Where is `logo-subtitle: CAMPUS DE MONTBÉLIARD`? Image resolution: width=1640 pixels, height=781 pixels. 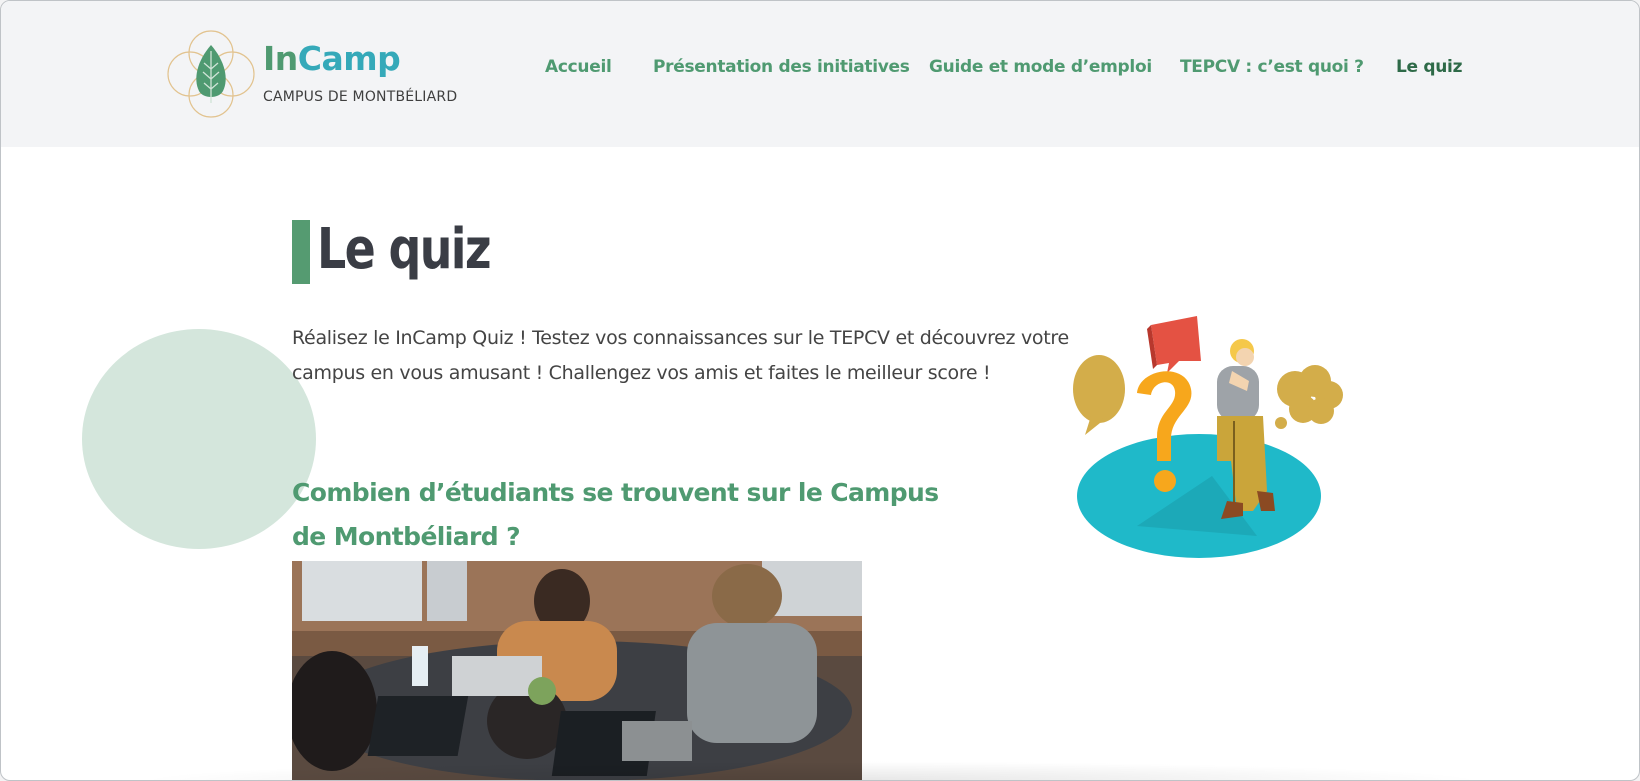 logo-subtitle: CAMPUS DE MONTBÉLIARD is located at coordinates (360, 97).